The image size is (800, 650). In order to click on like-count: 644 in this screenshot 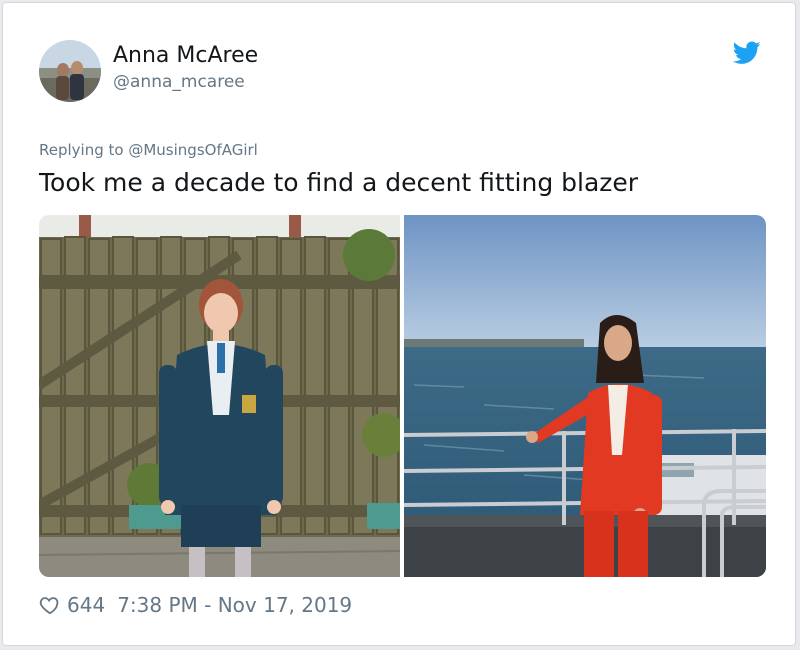, I will do `click(86, 605)`.